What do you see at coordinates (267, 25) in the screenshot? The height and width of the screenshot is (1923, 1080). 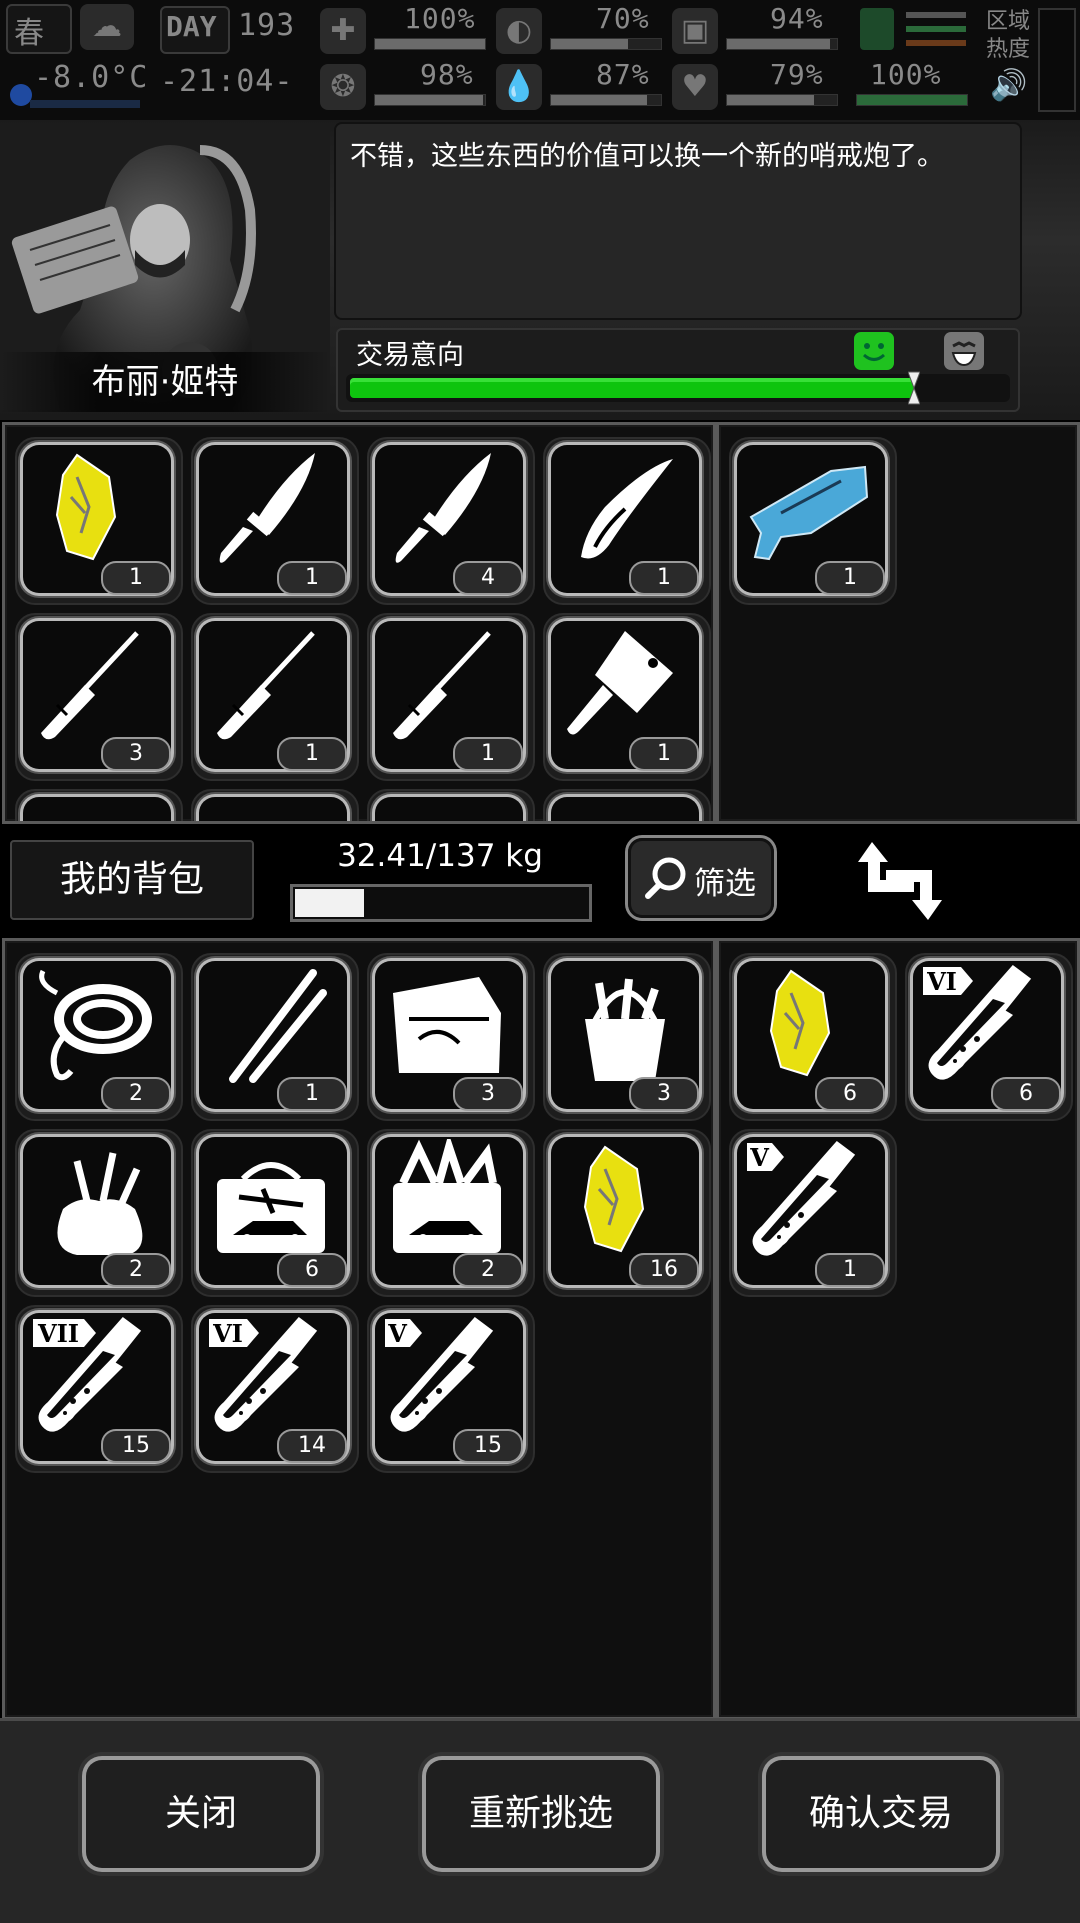 I see `day-number: 193` at bounding box center [267, 25].